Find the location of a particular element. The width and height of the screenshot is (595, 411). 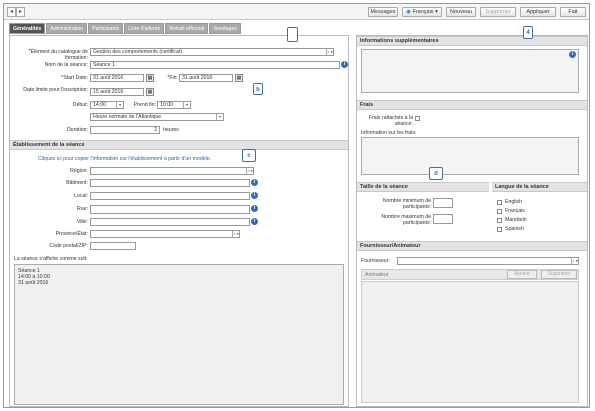

timezone-value: Heure normale de l'Atlantique is located at coordinates (127, 117).